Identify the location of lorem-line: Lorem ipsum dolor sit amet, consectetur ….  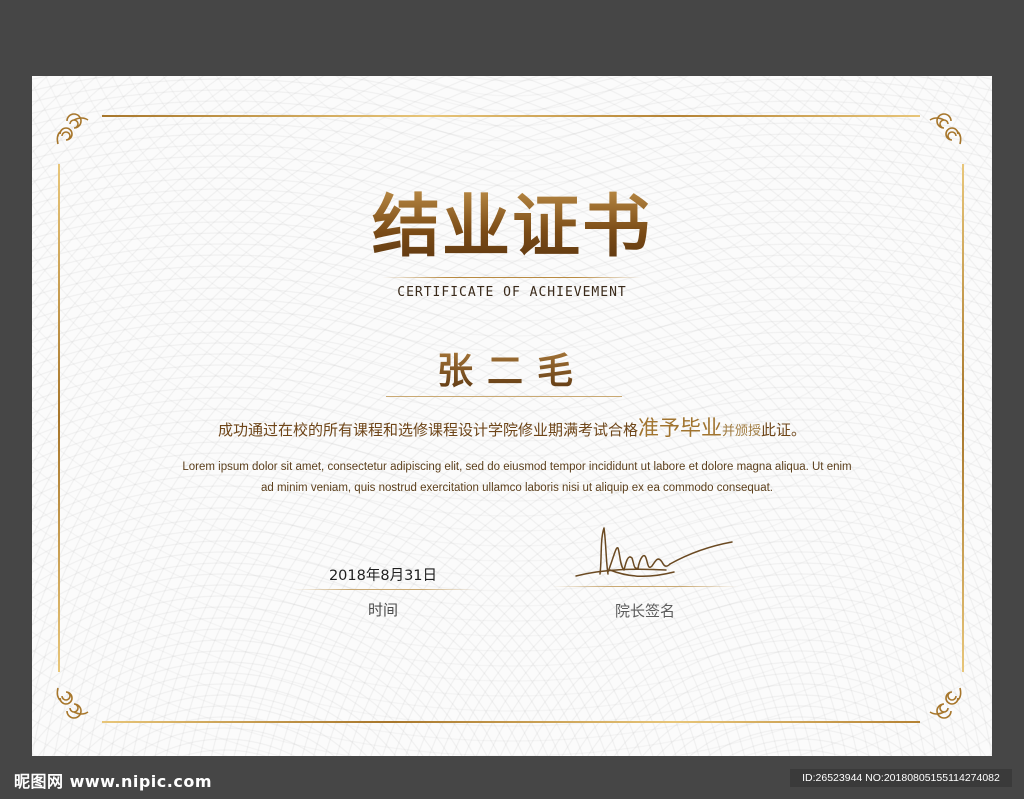
(517, 467).